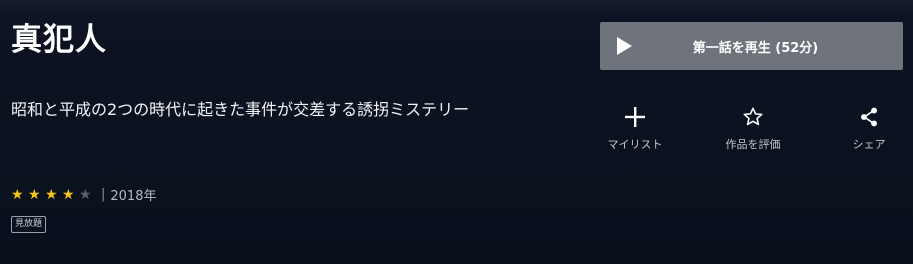 This screenshot has height=264, width=913. What do you see at coordinates (753, 144) in the screenshot?
I see `rate-label: 作品を評価` at bounding box center [753, 144].